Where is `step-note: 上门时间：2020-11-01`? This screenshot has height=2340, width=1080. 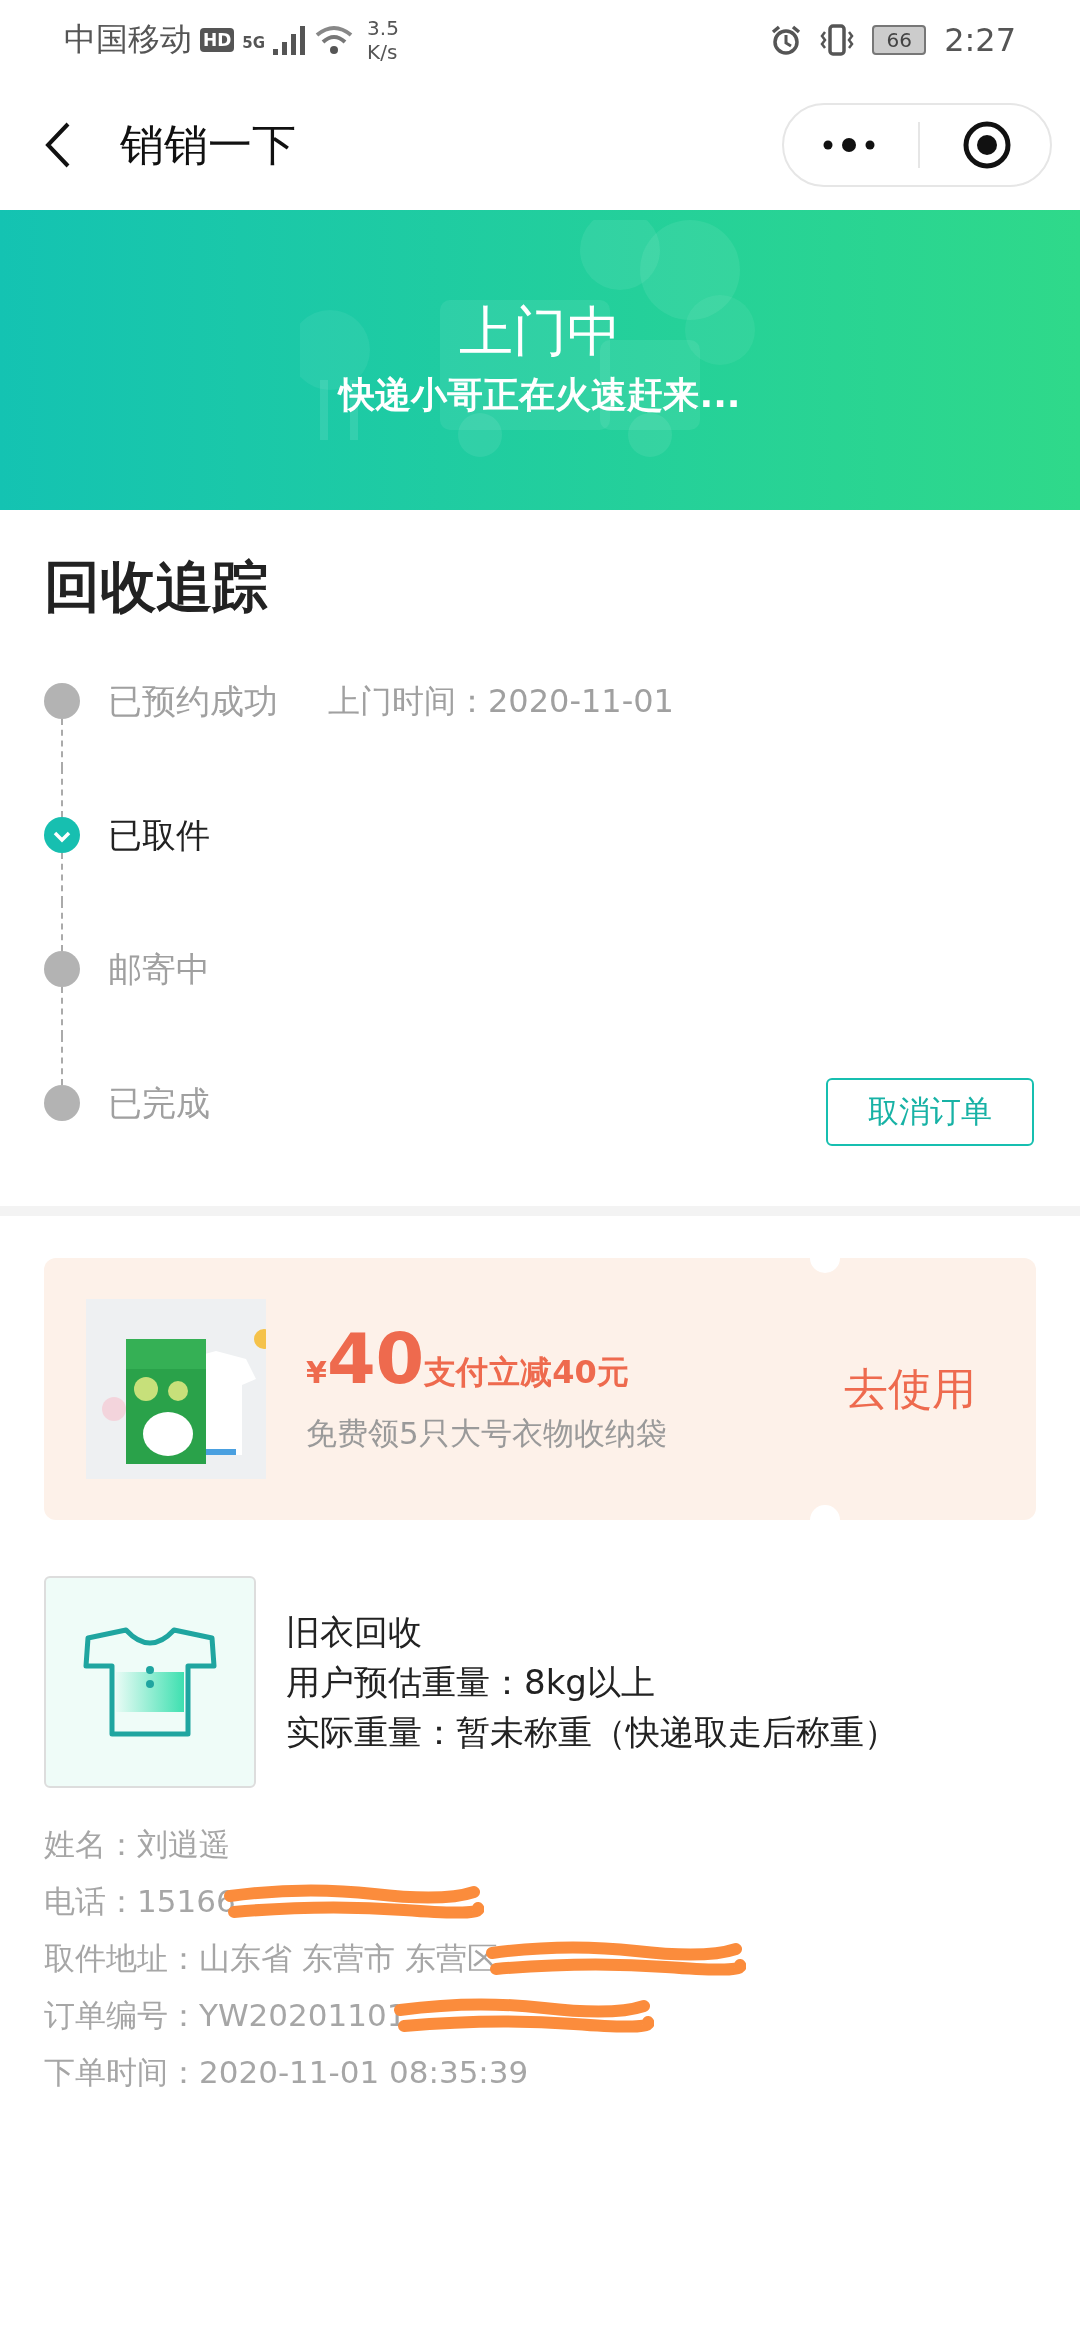 step-note: 上门时间：2020-11-01 is located at coordinates (501, 701).